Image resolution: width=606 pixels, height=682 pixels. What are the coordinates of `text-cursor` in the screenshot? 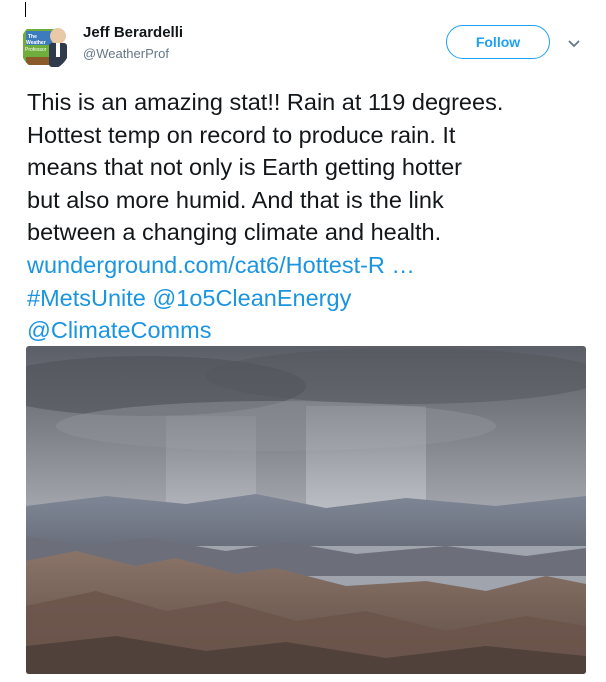 It's located at (25, 9).